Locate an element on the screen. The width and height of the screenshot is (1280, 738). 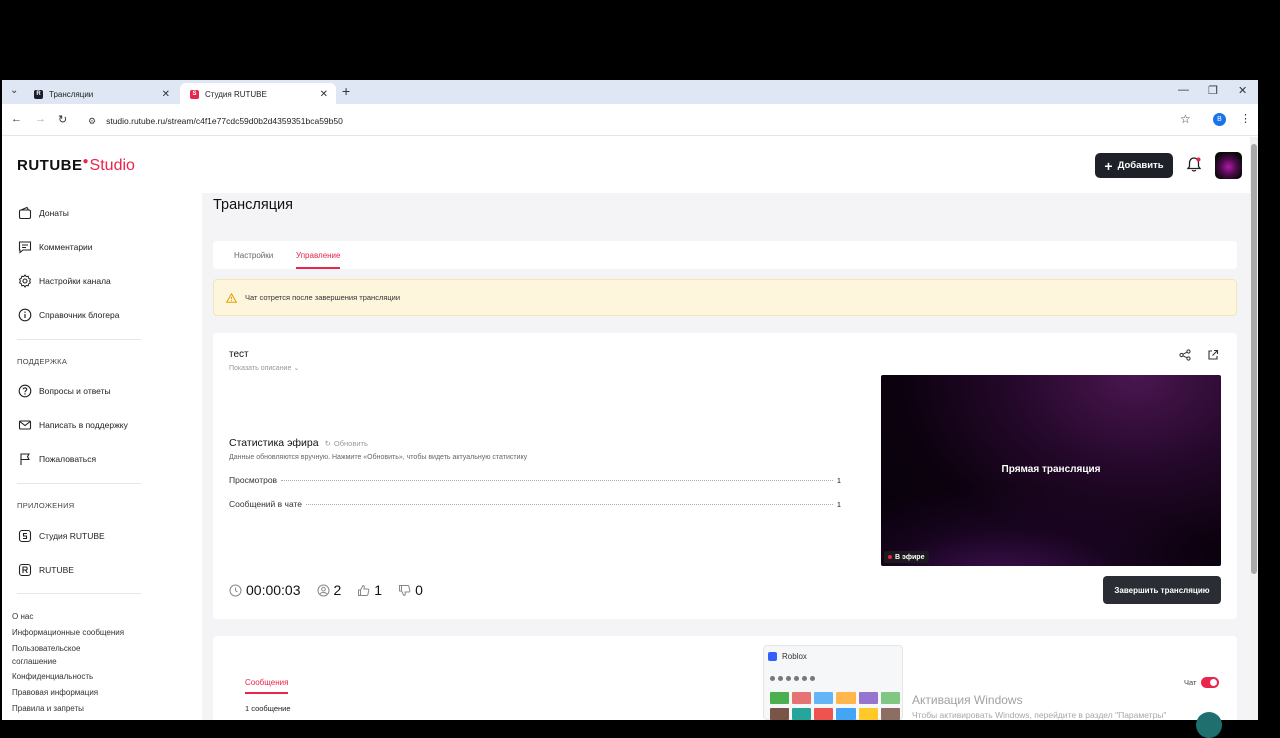
taskbar-preview-roblox: Roblox is located at coordinates (833, 682).